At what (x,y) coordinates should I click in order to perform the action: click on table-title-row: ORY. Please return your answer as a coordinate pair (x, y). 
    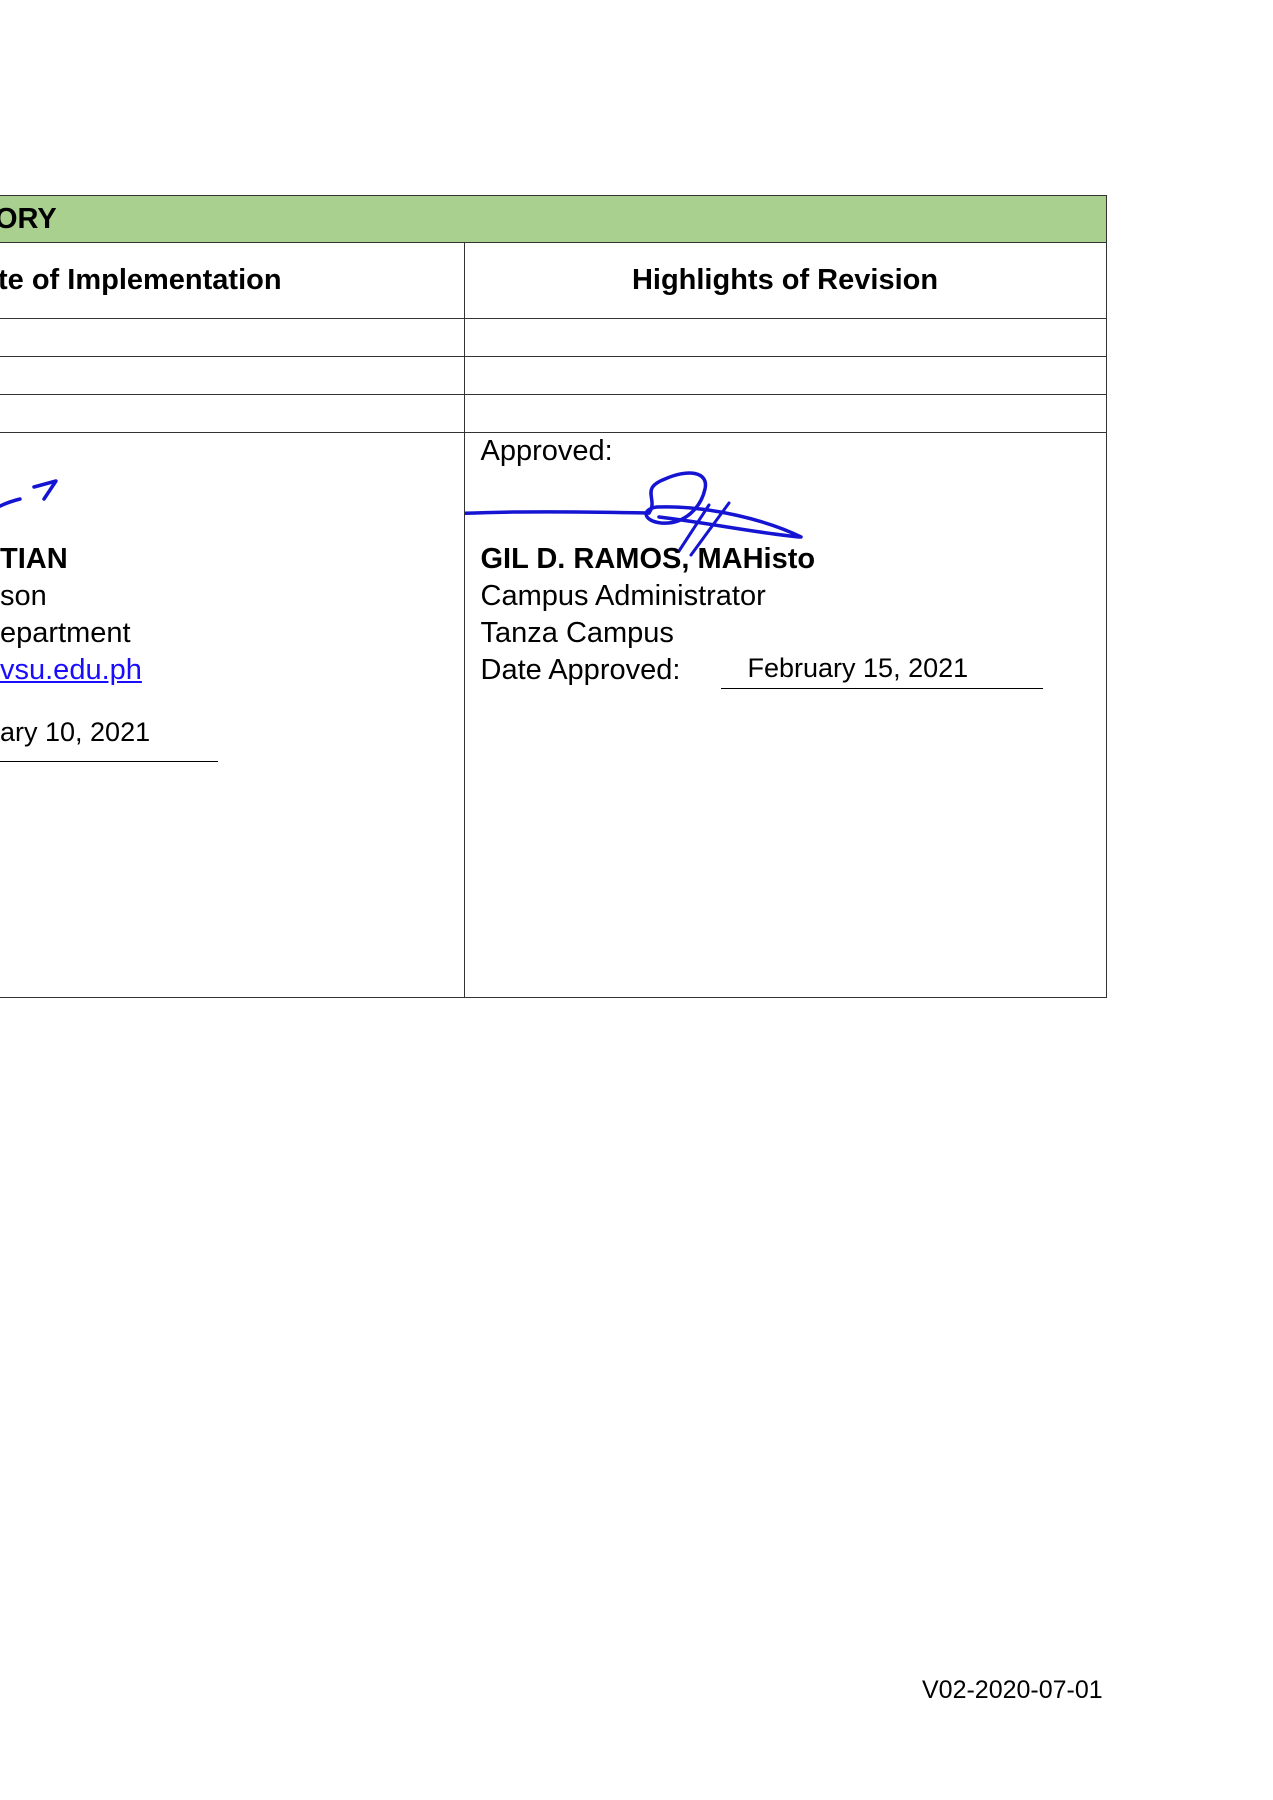
    Looking at the image, I should click on (553, 219).